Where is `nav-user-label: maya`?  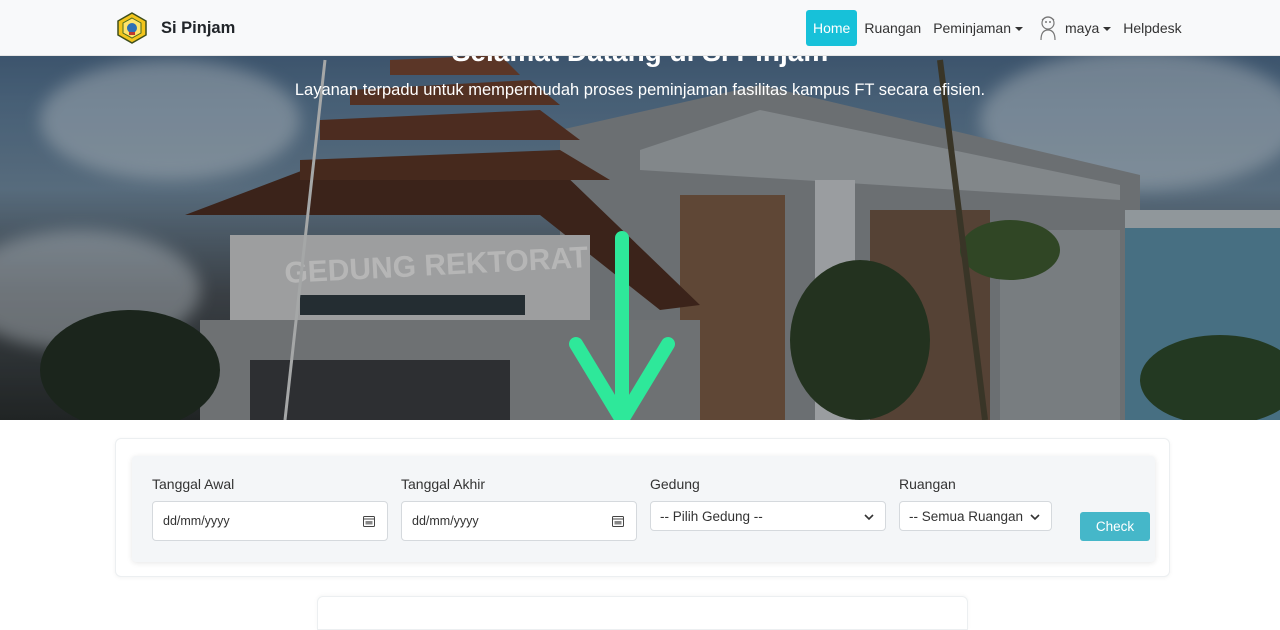 nav-user-label: maya is located at coordinates (1082, 28).